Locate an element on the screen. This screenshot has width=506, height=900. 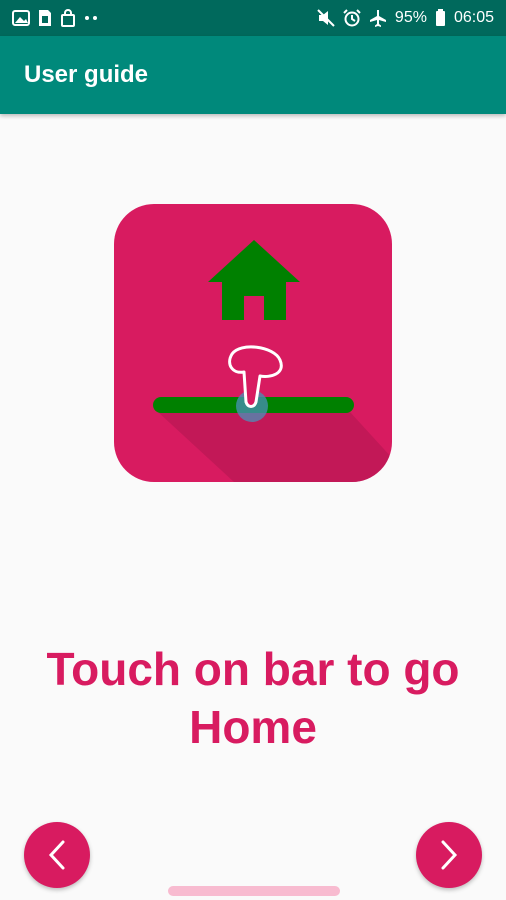
clock: 06:05 is located at coordinates (473, 17).